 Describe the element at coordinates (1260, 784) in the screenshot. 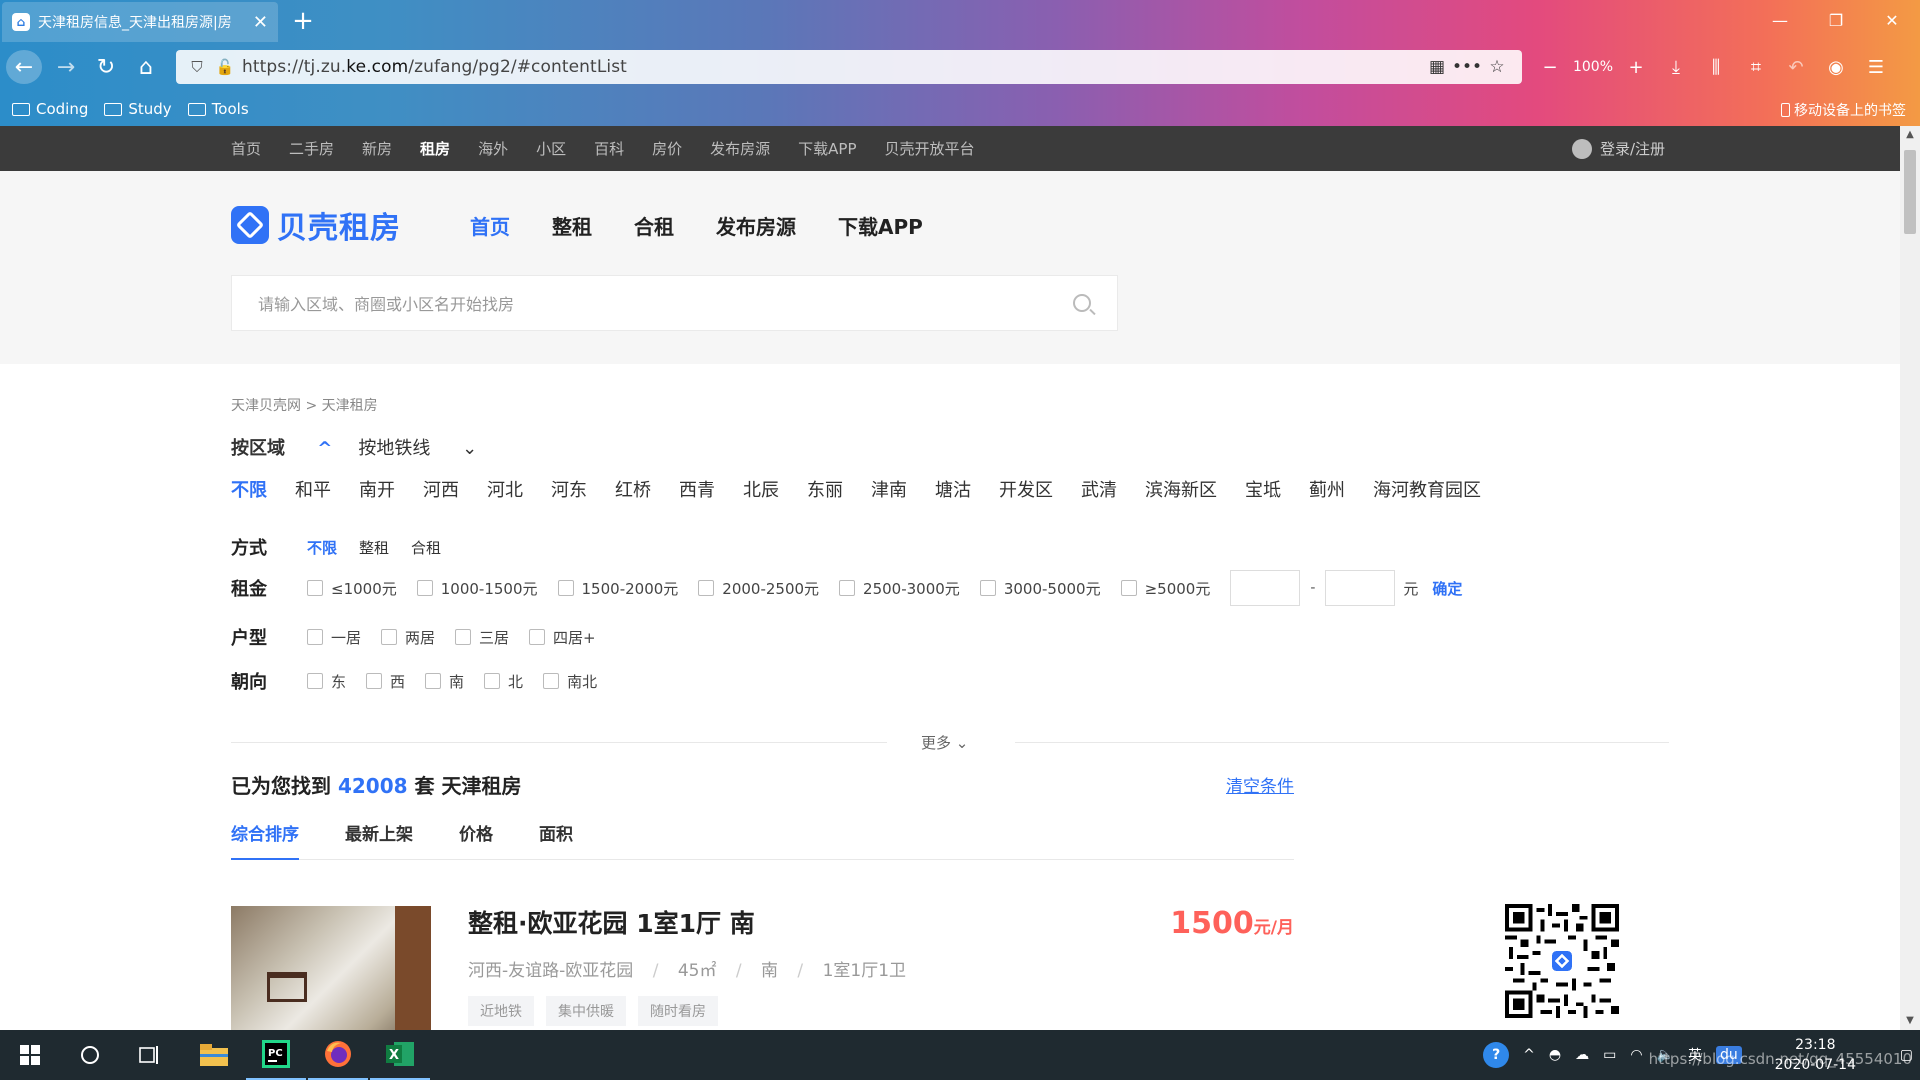

I see `clear-filters-link: 清空条件` at that location.